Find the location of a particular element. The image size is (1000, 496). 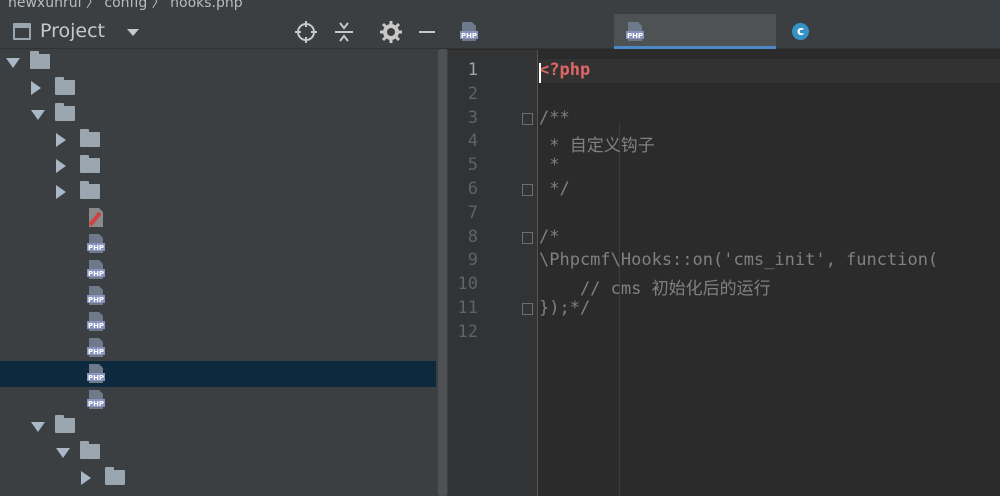

tree-folder-notice is located at coordinates (218, 166).